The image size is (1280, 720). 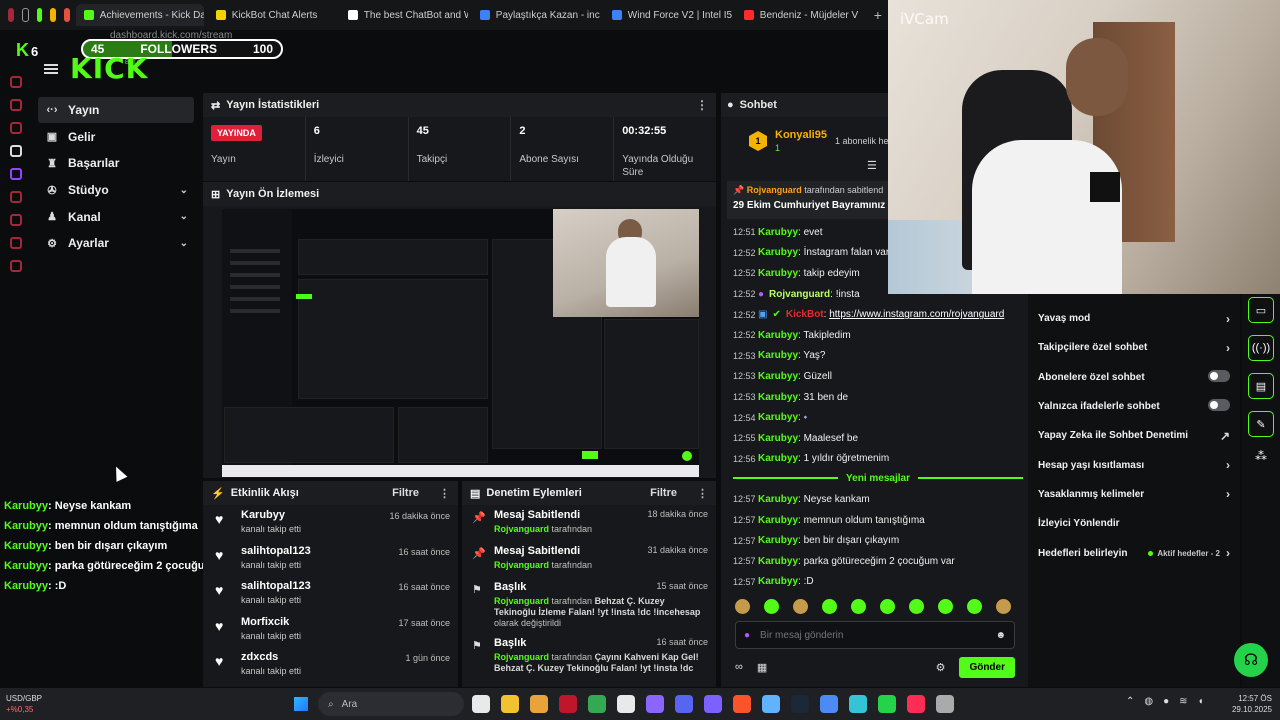 I want to click on chat-message: 12:54 Karubyy: ⬩, so click(x=878, y=417).